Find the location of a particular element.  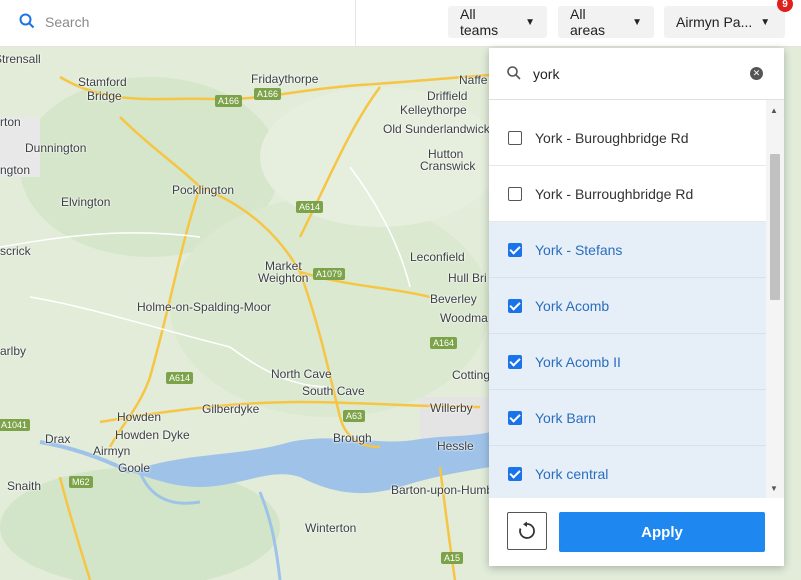

road-number-label: A1041 is located at coordinates (15, 425).